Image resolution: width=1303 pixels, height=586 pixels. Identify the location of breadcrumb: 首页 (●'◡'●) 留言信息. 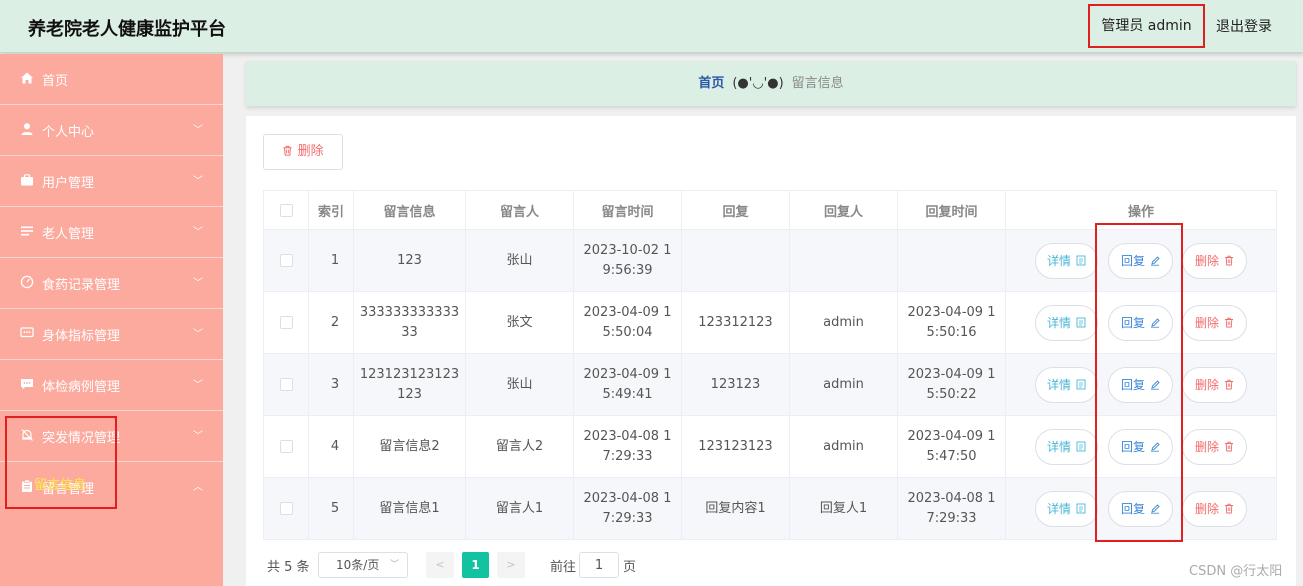
(771, 83).